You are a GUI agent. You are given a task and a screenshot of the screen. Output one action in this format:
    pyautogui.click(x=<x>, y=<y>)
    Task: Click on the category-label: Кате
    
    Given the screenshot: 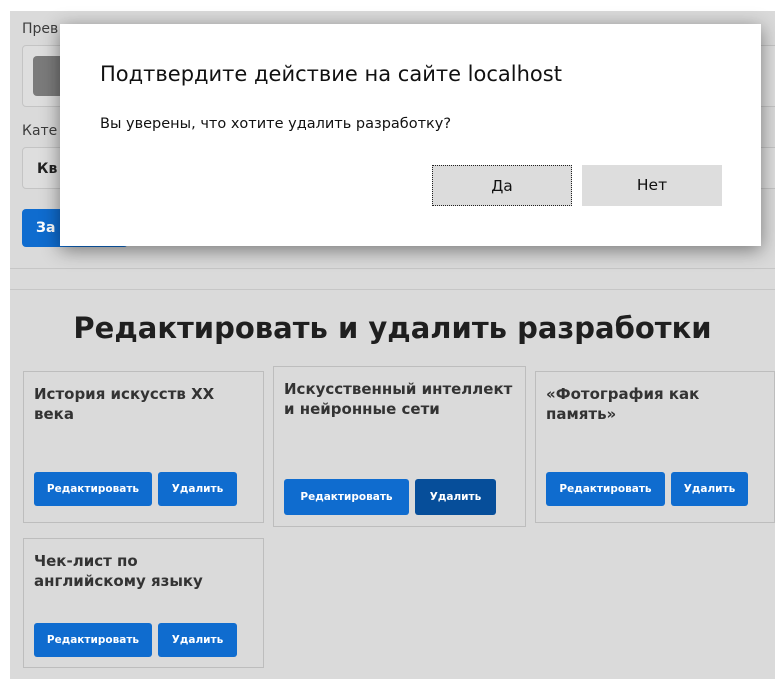 What is the action you would take?
    pyautogui.click(x=40, y=131)
    